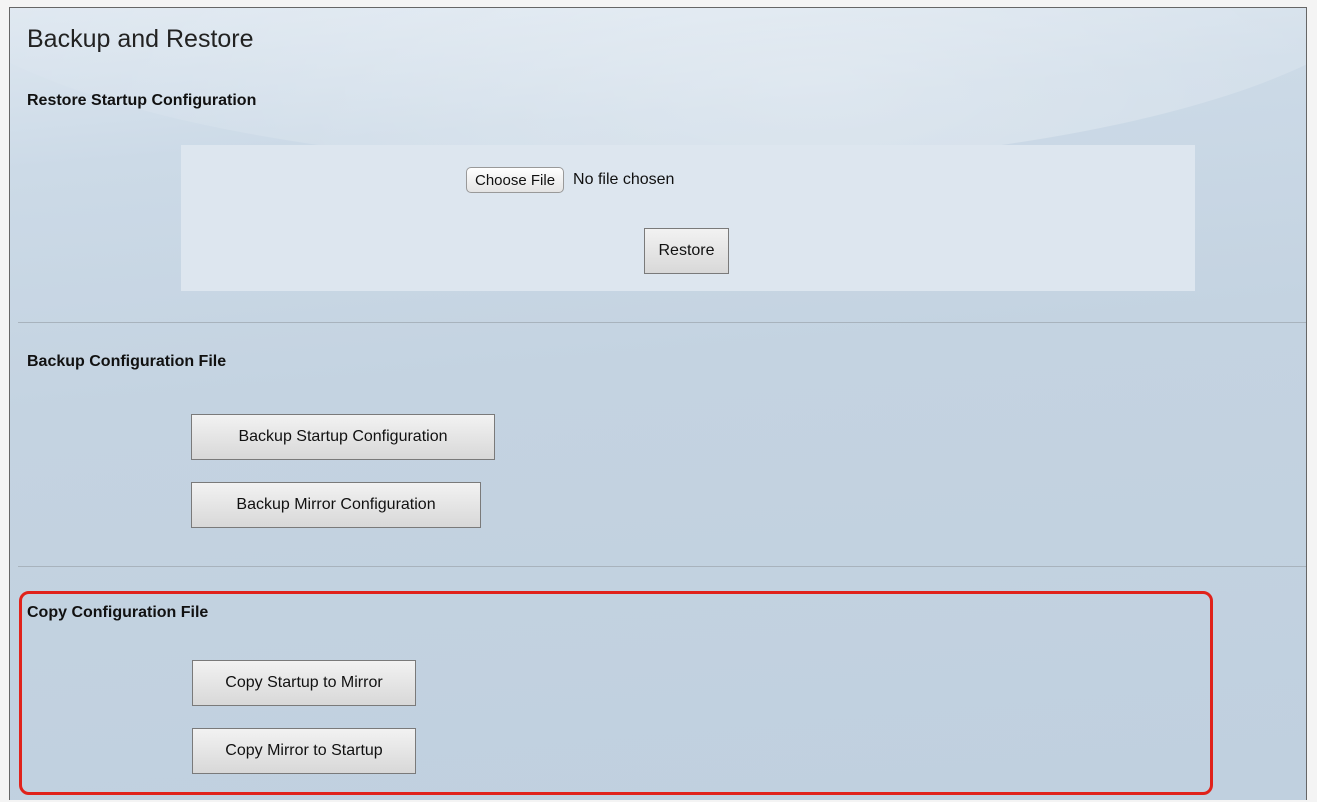 The height and width of the screenshot is (802, 1317). I want to click on restore-section-title: Restore Startup Configuration, so click(142, 100).